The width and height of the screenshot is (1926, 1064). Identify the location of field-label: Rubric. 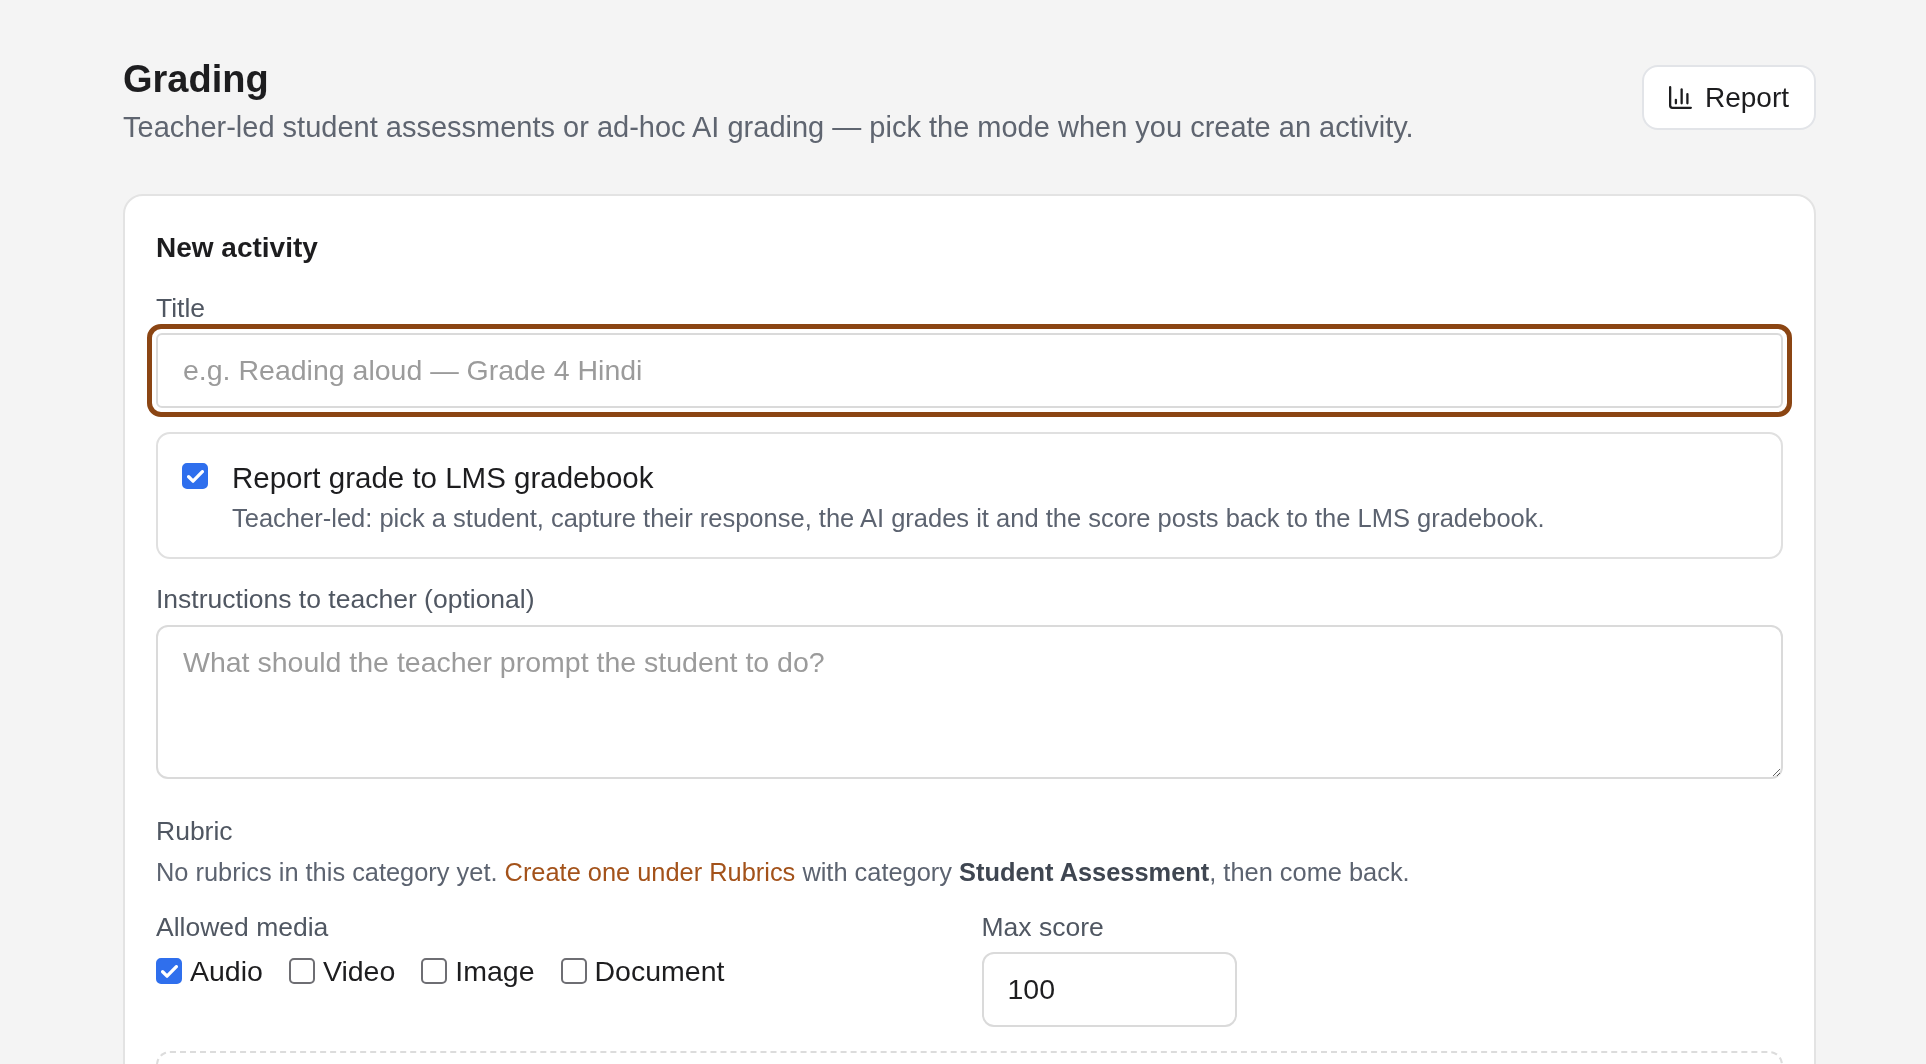
(194, 831).